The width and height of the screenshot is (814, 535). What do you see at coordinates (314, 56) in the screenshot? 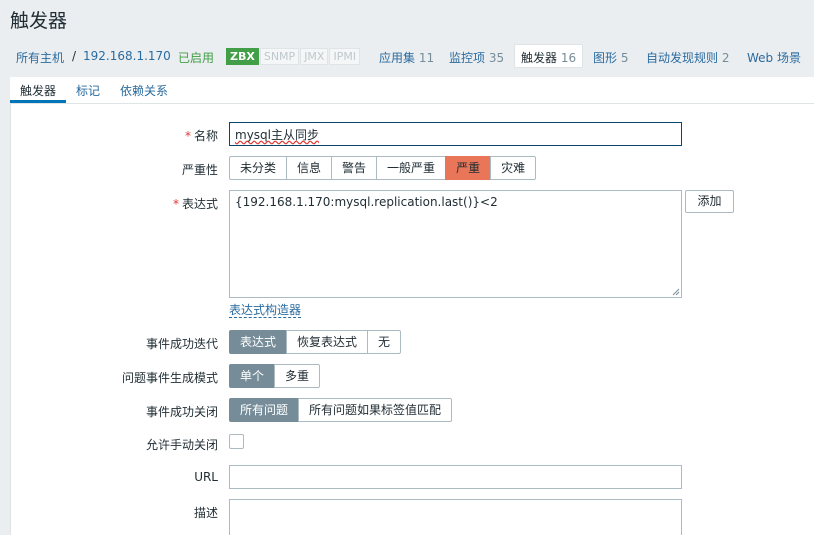
I see `jmx-badge: JMX` at bounding box center [314, 56].